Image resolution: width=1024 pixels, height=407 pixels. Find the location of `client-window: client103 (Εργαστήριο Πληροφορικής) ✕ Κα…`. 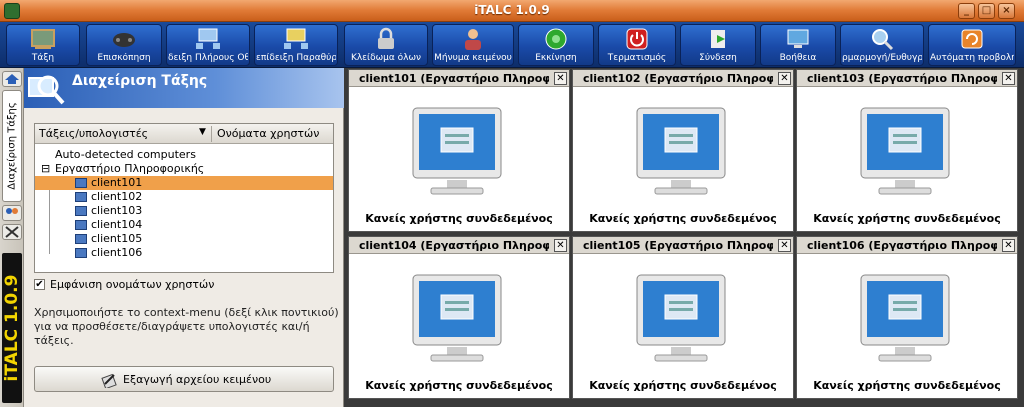

client-window: client103 (Εργαστήριο Πληροφορικής) ✕ Κα… is located at coordinates (907, 150).